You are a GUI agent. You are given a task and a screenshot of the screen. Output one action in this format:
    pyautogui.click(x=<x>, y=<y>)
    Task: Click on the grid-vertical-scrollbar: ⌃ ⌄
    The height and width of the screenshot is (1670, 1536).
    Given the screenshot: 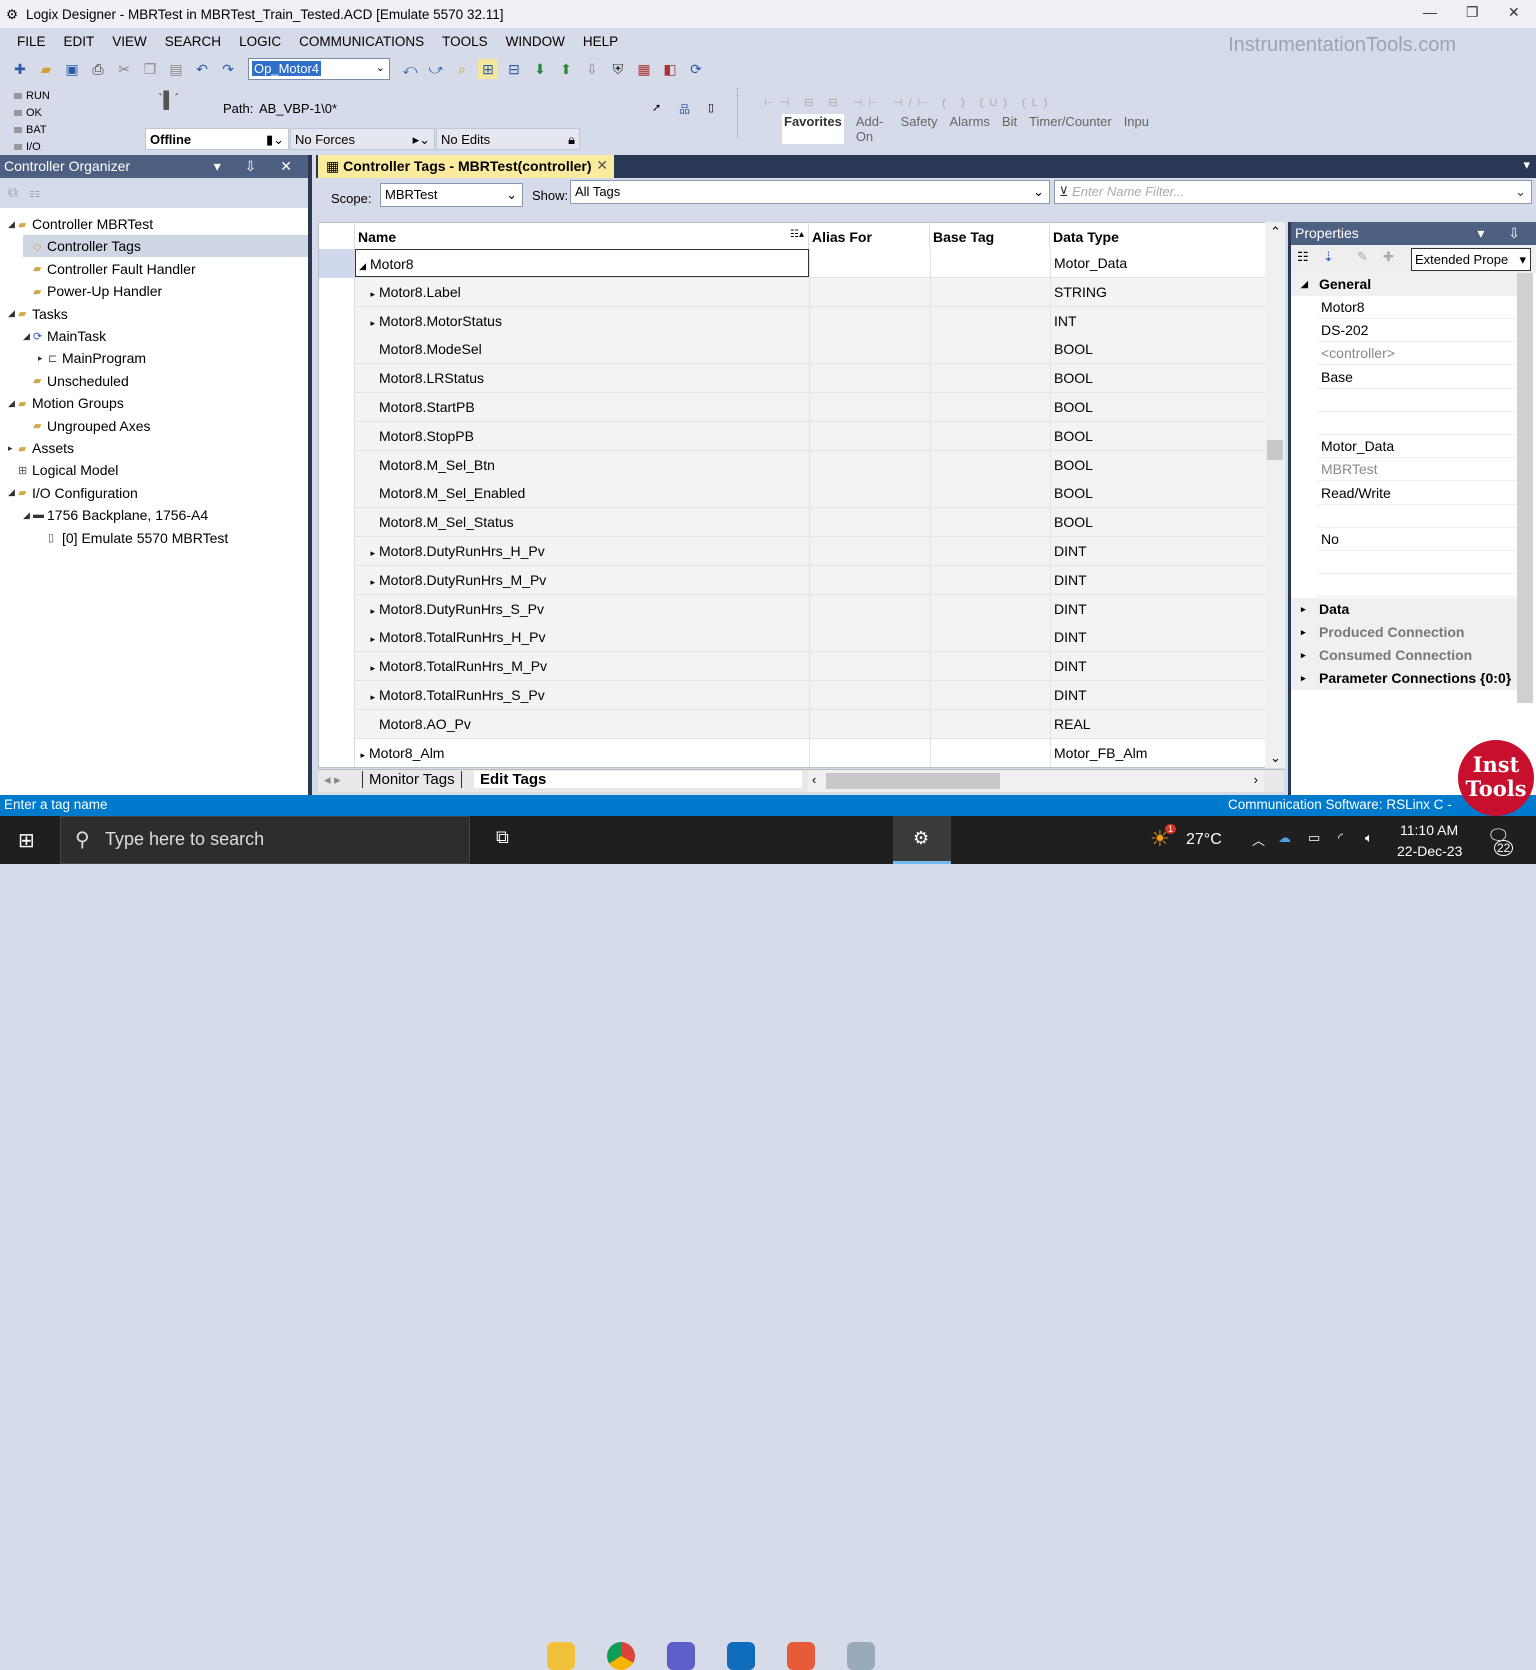 What is the action you would take?
    pyautogui.click(x=1275, y=495)
    